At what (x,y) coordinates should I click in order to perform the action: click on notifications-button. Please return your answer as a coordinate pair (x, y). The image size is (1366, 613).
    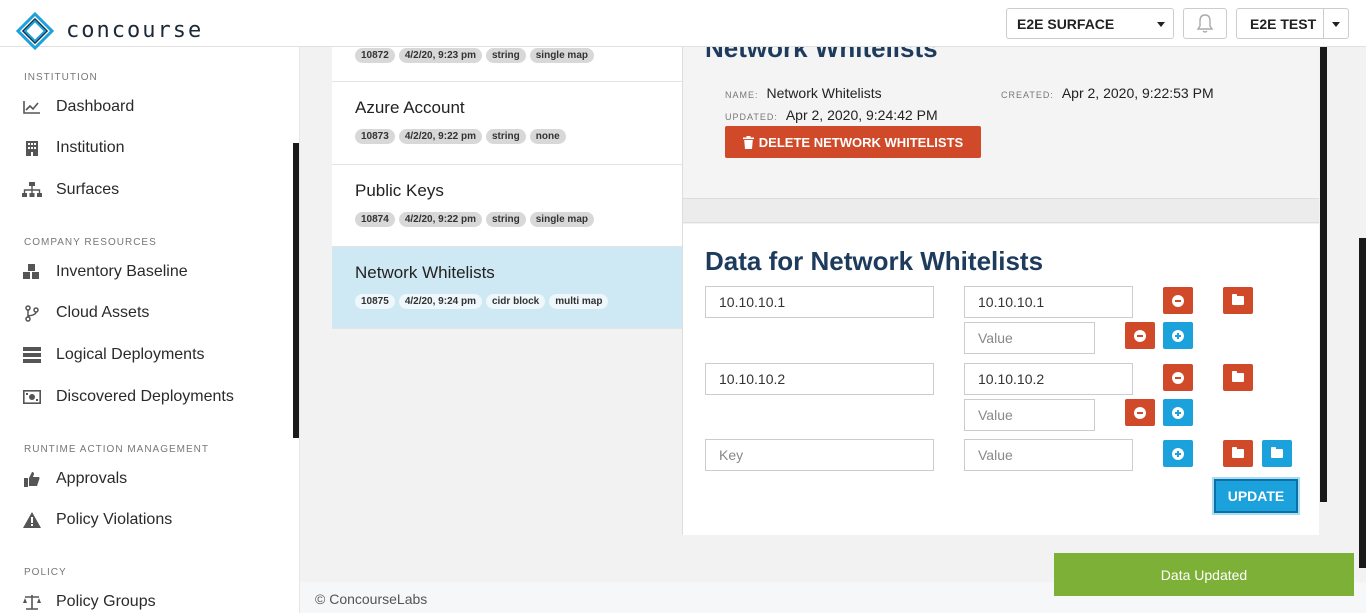
    Looking at the image, I should click on (1205, 23).